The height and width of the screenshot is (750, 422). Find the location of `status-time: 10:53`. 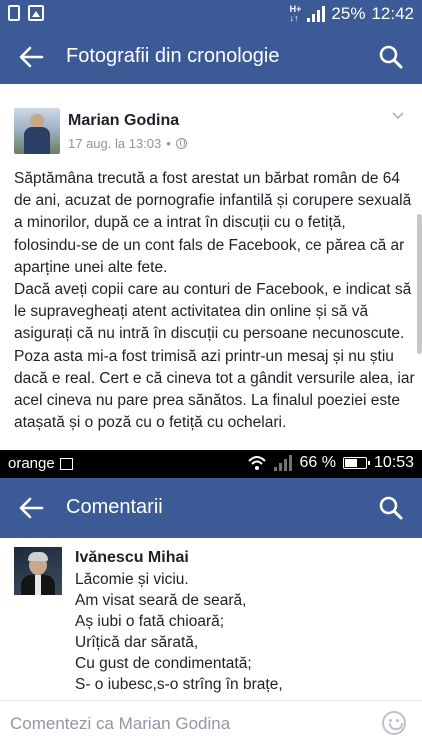

status-time: 10:53 is located at coordinates (393, 462).